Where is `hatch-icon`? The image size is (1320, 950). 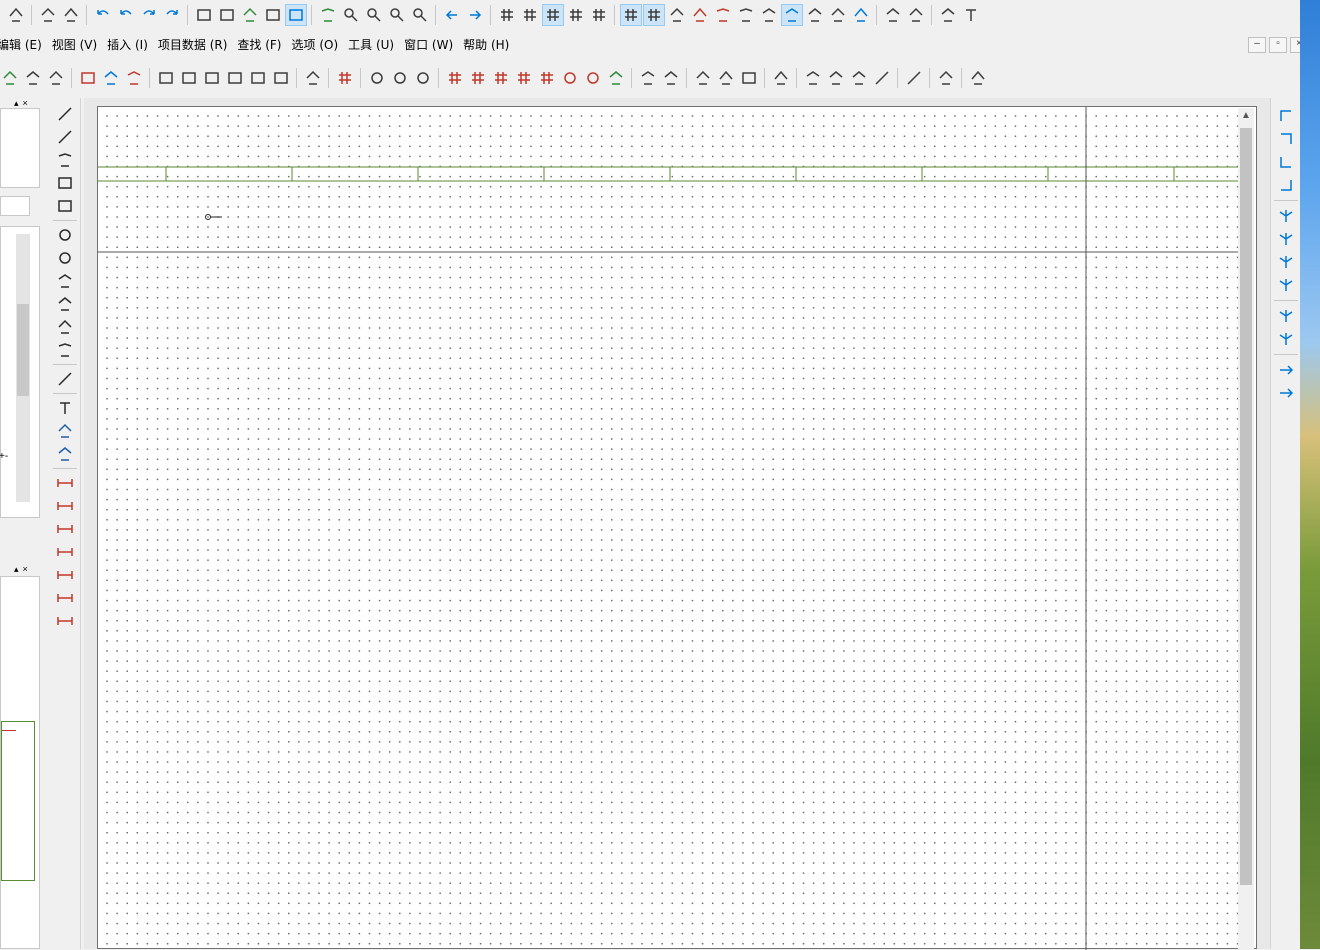 hatch-icon is located at coordinates (703, 78).